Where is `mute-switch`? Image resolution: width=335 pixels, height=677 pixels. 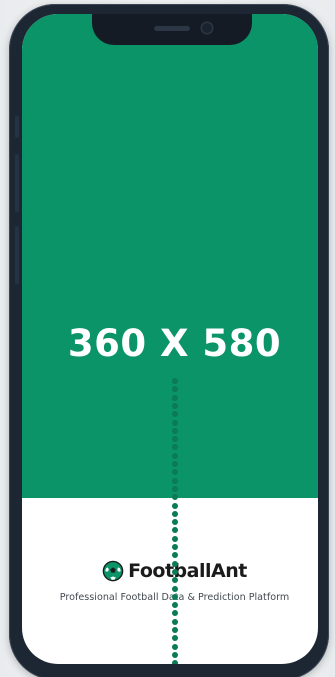 mute-switch is located at coordinates (17, 127).